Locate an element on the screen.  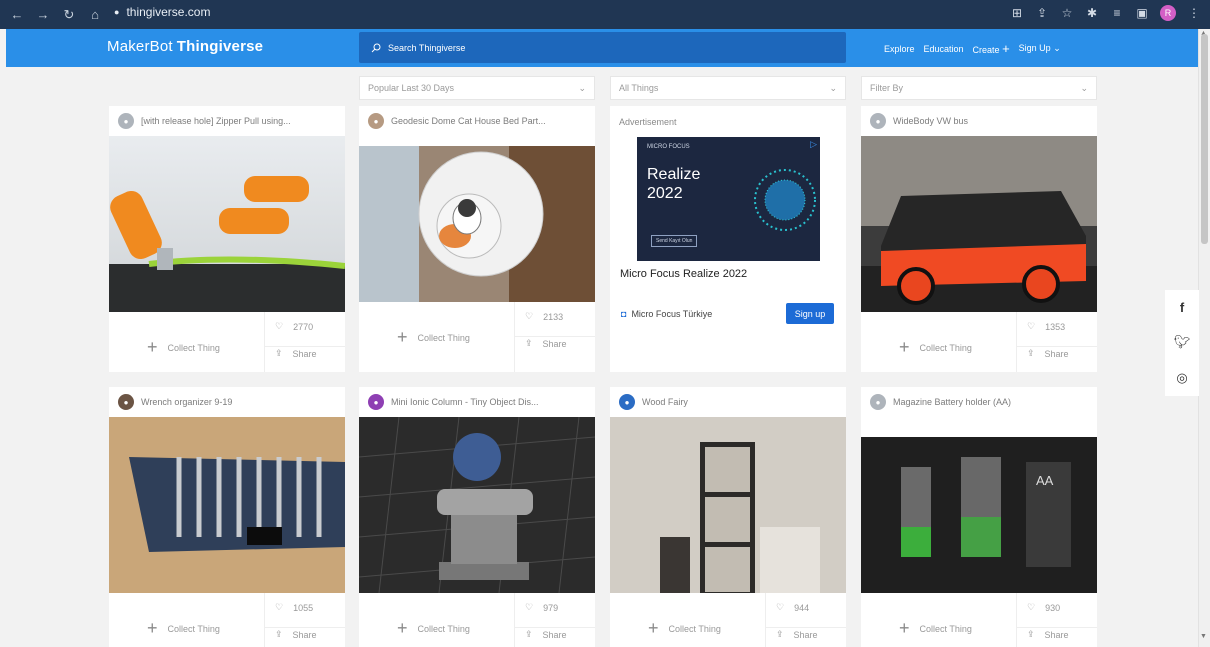
lock-icon: ● is located at coordinates (117, 12).